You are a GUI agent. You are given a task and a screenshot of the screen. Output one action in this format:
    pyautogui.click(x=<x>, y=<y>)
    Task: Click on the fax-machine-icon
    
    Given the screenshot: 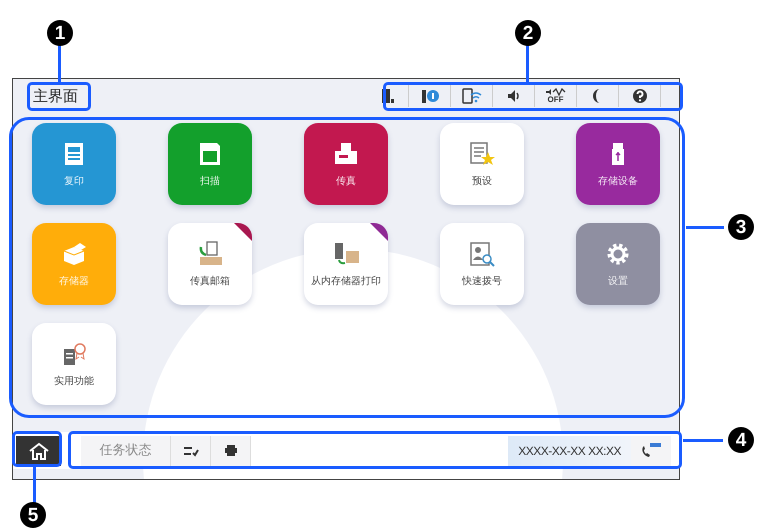 What is the action you would take?
    pyautogui.click(x=346, y=154)
    